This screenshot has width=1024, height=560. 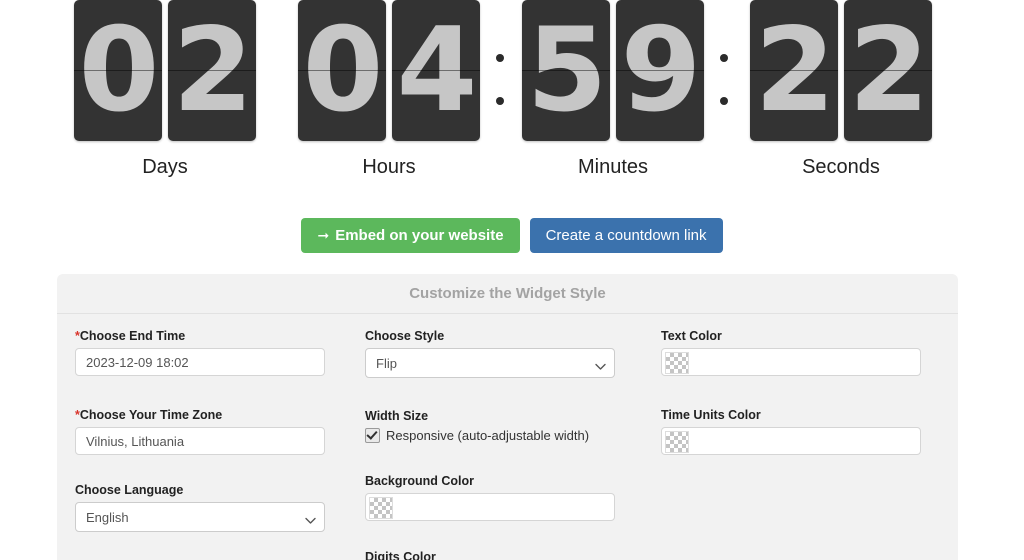 I want to click on field-label-language: Choose Language, so click(x=200, y=490).